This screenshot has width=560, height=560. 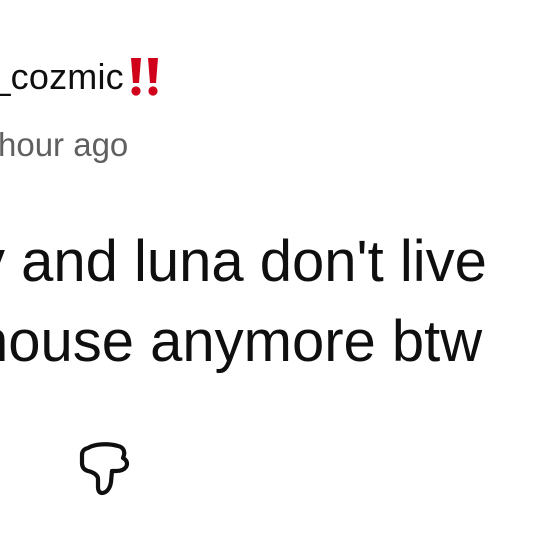 What do you see at coordinates (241, 341) in the screenshot?
I see `comment-body-line: house anymore btw` at bounding box center [241, 341].